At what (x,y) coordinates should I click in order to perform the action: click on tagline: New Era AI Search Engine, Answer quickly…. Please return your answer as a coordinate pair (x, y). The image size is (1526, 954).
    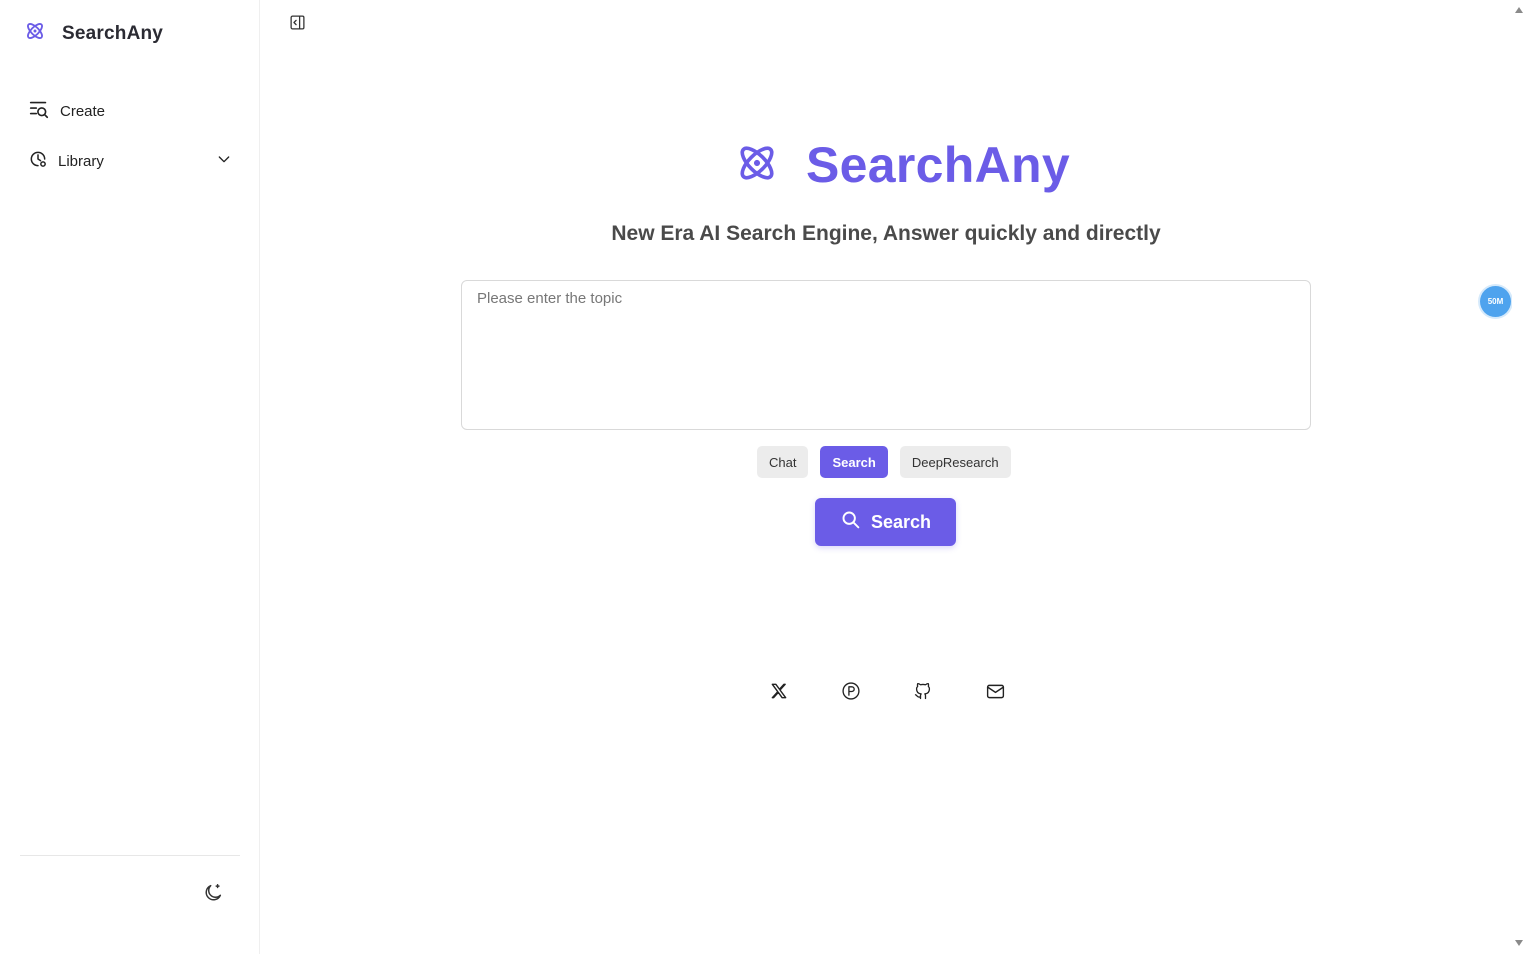
    Looking at the image, I should click on (886, 233).